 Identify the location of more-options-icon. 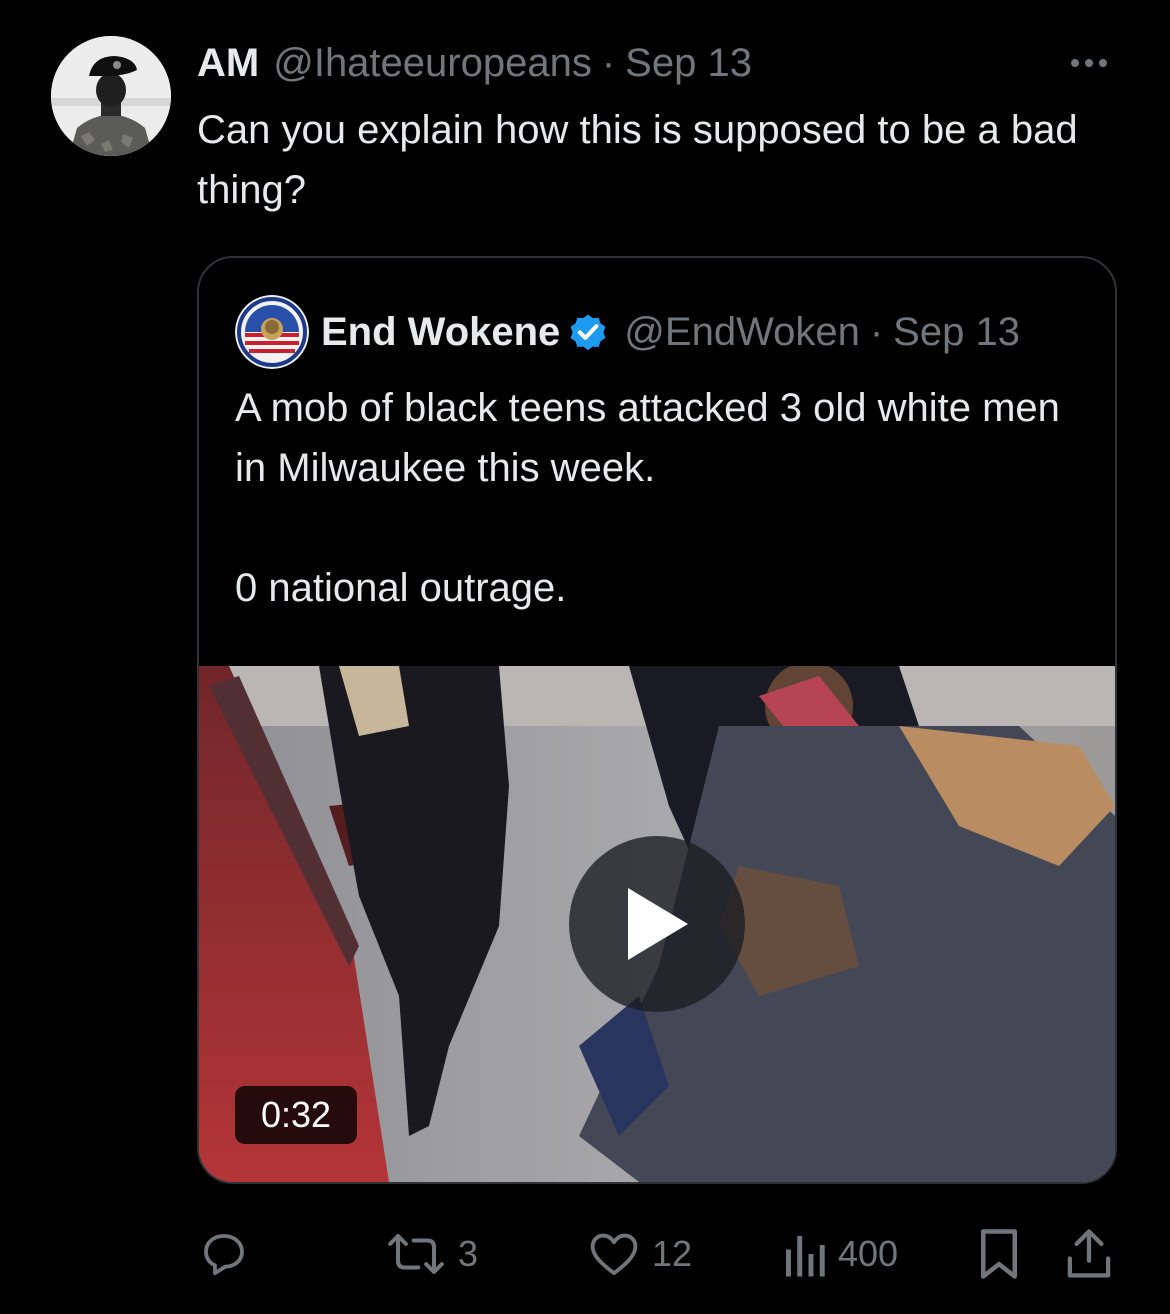
(1089, 63).